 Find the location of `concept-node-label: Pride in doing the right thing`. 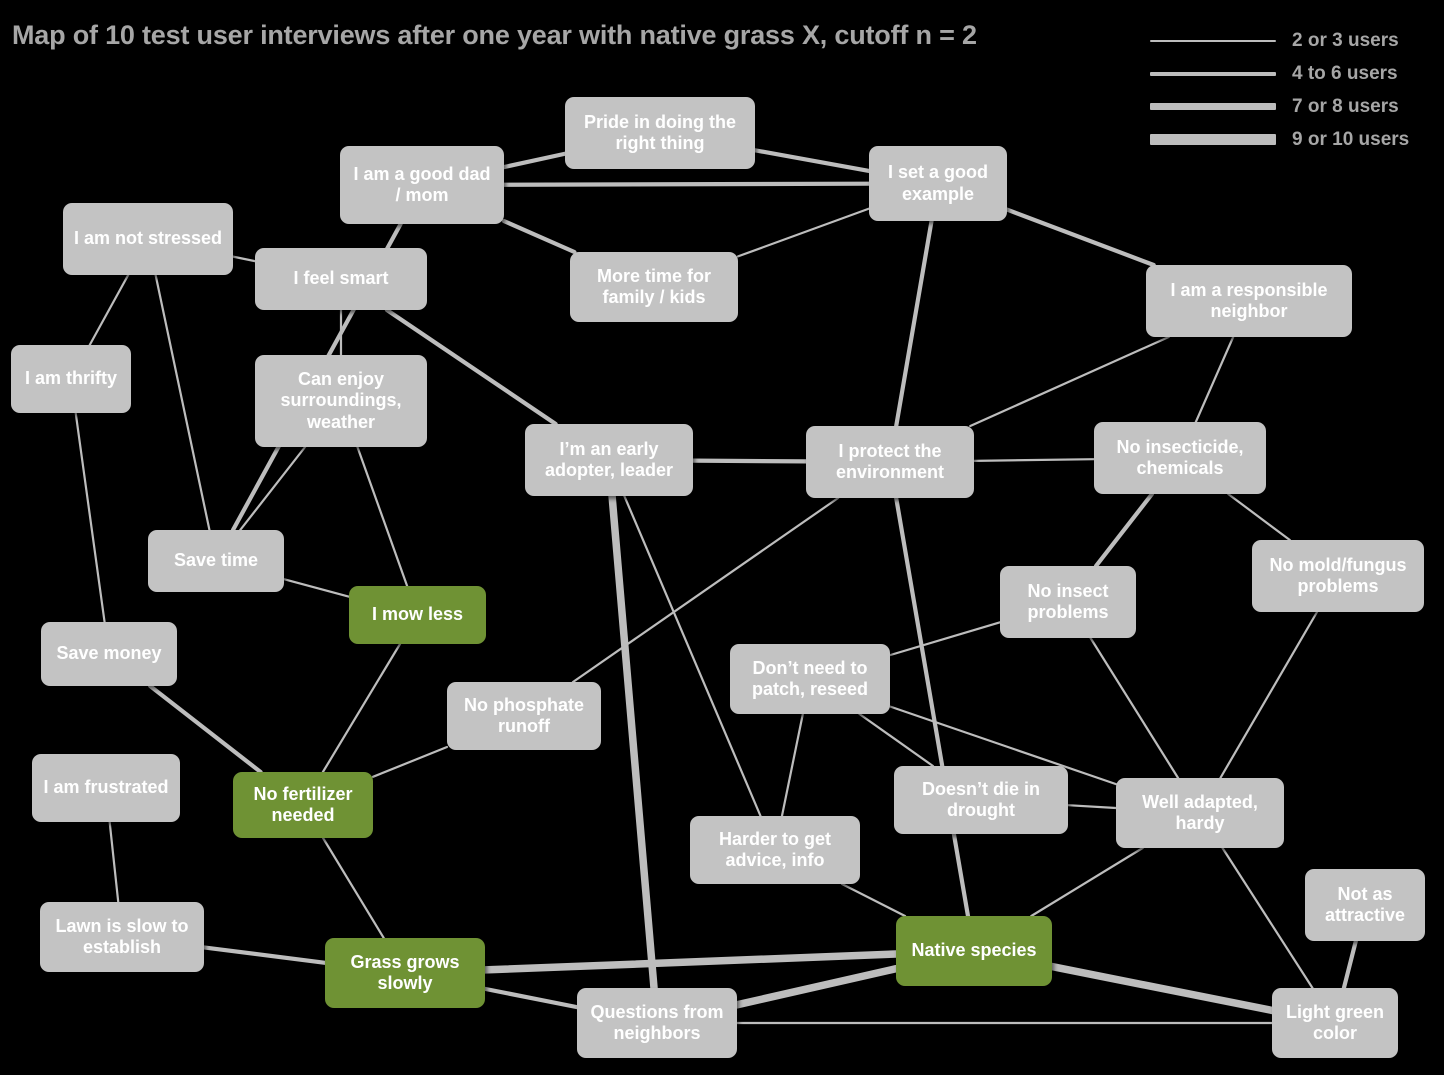

concept-node-label: Pride in doing the right thing is located at coordinates (660, 132).